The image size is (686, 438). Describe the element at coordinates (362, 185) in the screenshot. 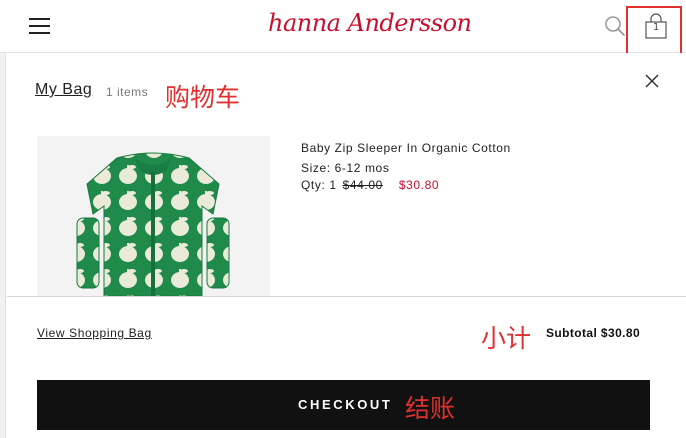

I see `original-price: $44.00` at that location.